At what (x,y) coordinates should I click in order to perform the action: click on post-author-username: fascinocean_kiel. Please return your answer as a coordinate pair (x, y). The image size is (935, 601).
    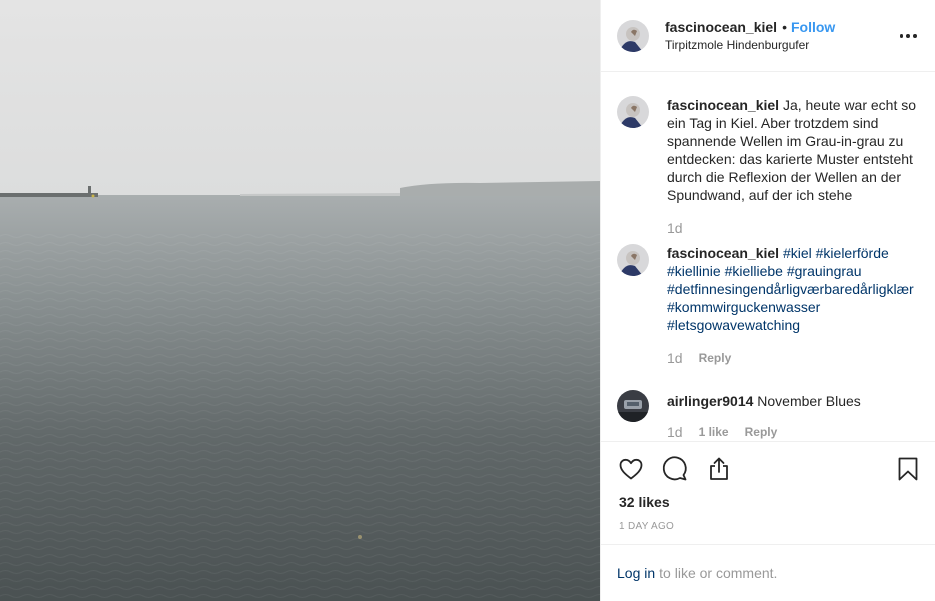
    Looking at the image, I should click on (721, 27).